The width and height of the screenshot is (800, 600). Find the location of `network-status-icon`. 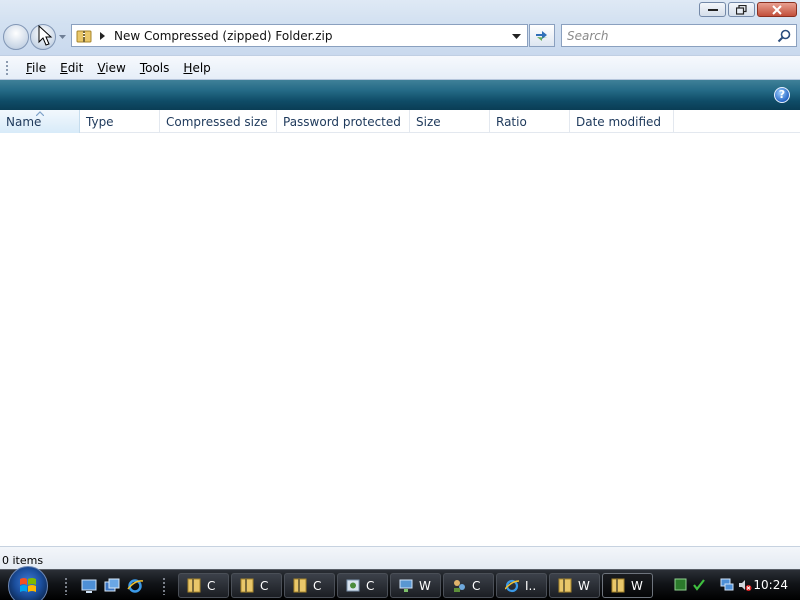

network-status-icon is located at coordinates (727, 585).